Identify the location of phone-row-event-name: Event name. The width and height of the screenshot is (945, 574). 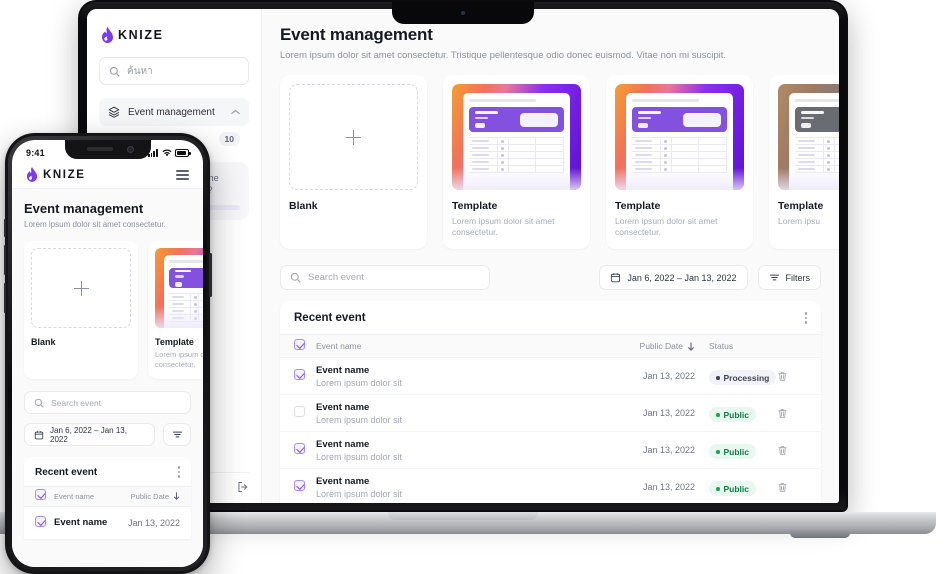
(81, 523).